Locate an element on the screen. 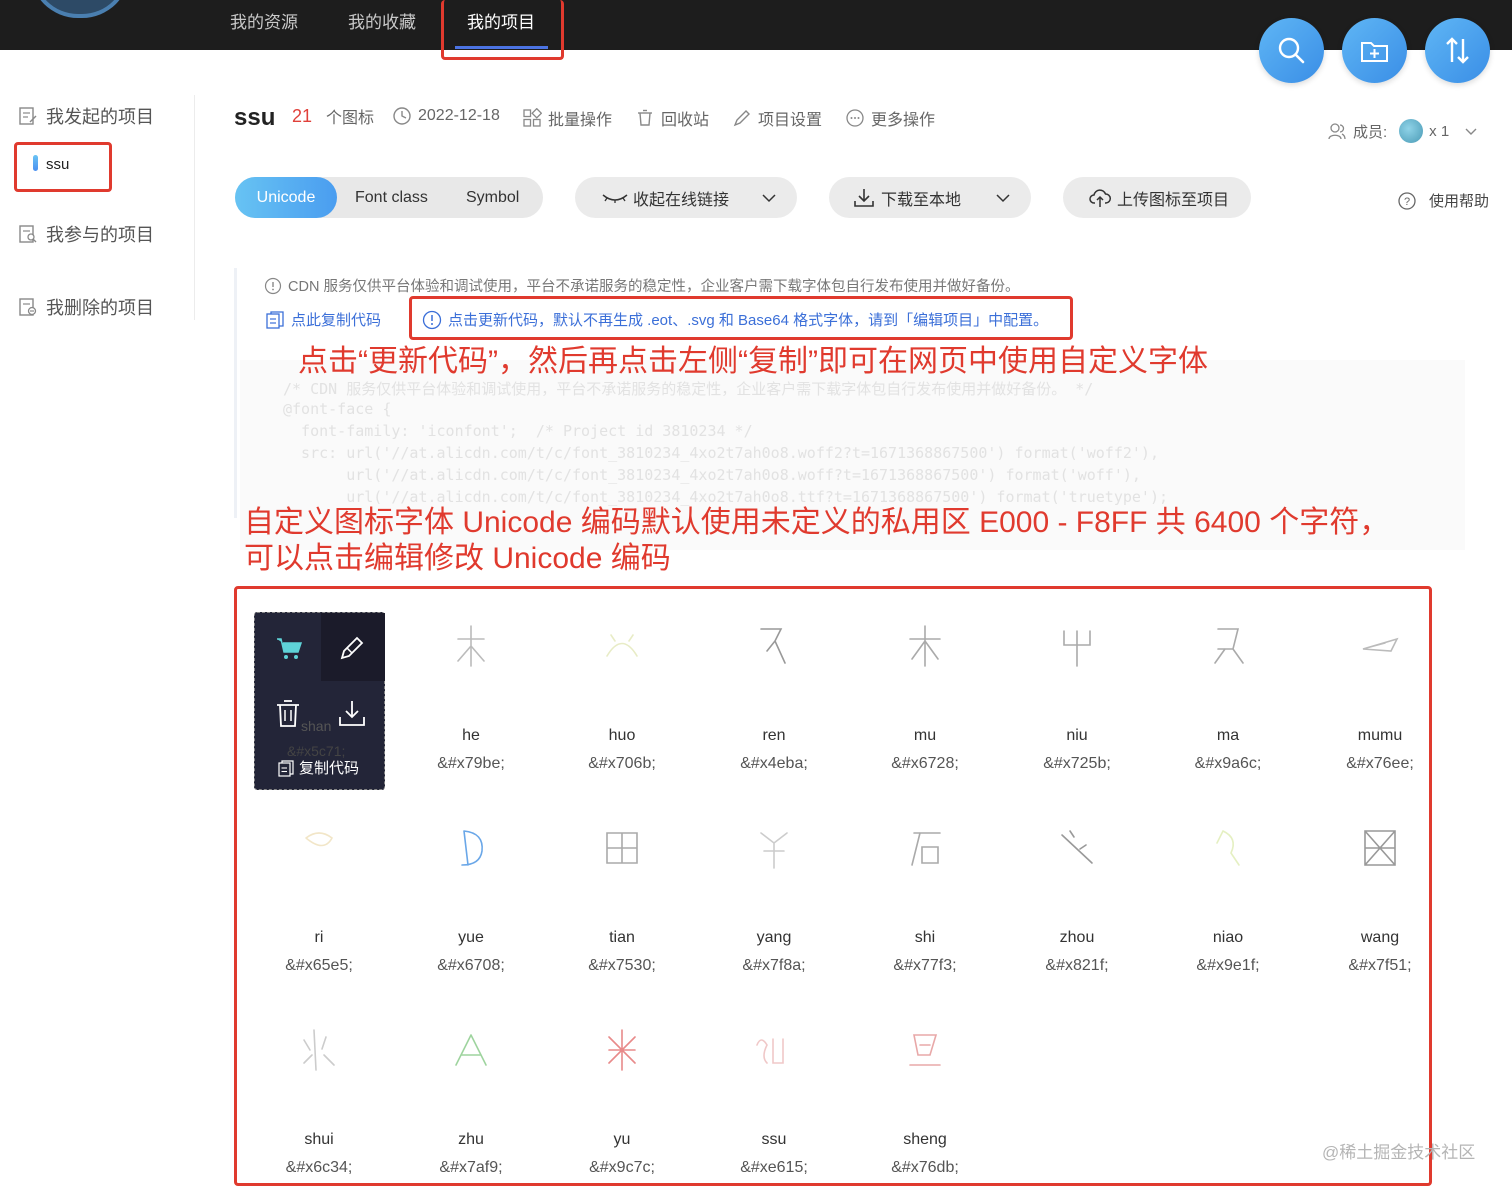 This screenshot has height=1190, width=1512. members-label: 成员: is located at coordinates (1370, 132).